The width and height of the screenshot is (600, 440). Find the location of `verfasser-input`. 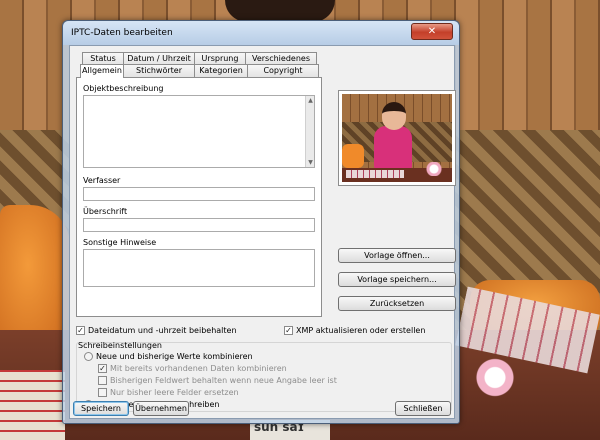

verfasser-input is located at coordinates (199, 194).